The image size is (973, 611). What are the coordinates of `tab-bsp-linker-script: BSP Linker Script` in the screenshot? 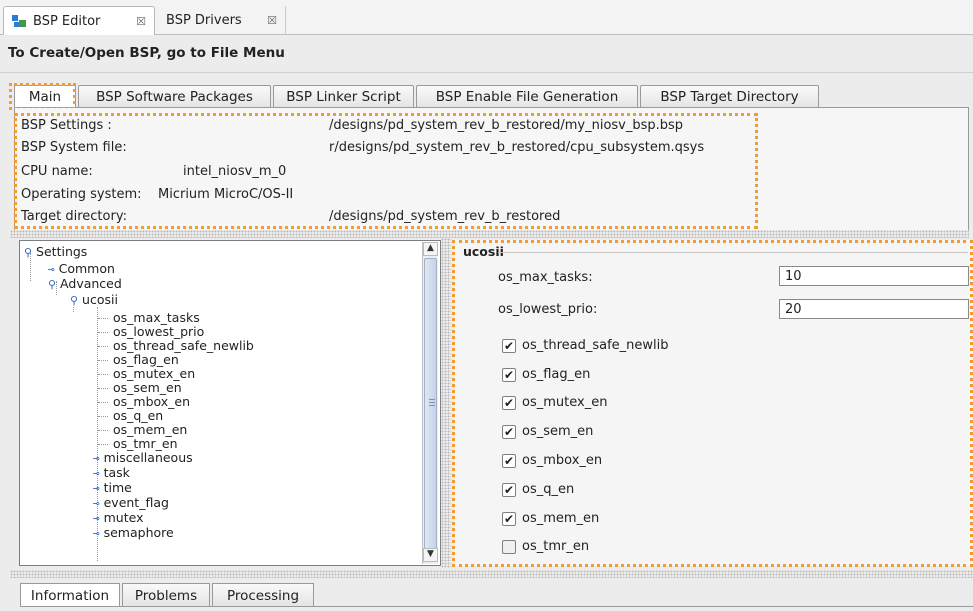 It's located at (343, 96).